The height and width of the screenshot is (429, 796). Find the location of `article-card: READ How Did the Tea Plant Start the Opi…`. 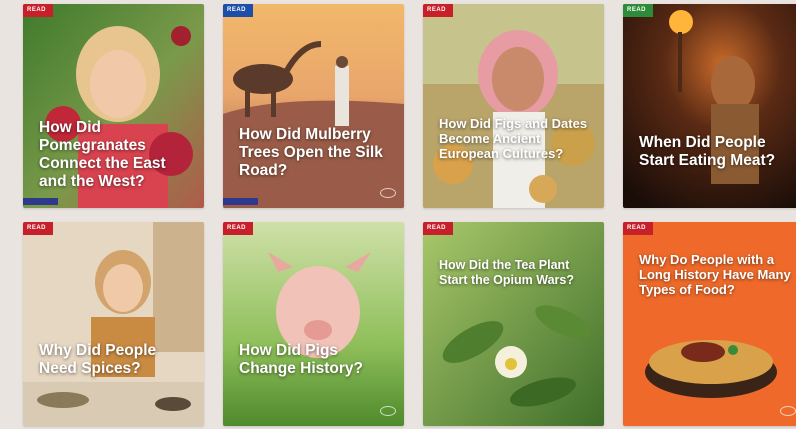

article-card: READ How Did the Tea Plant Start the Opi… is located at coordinates (513, 324).